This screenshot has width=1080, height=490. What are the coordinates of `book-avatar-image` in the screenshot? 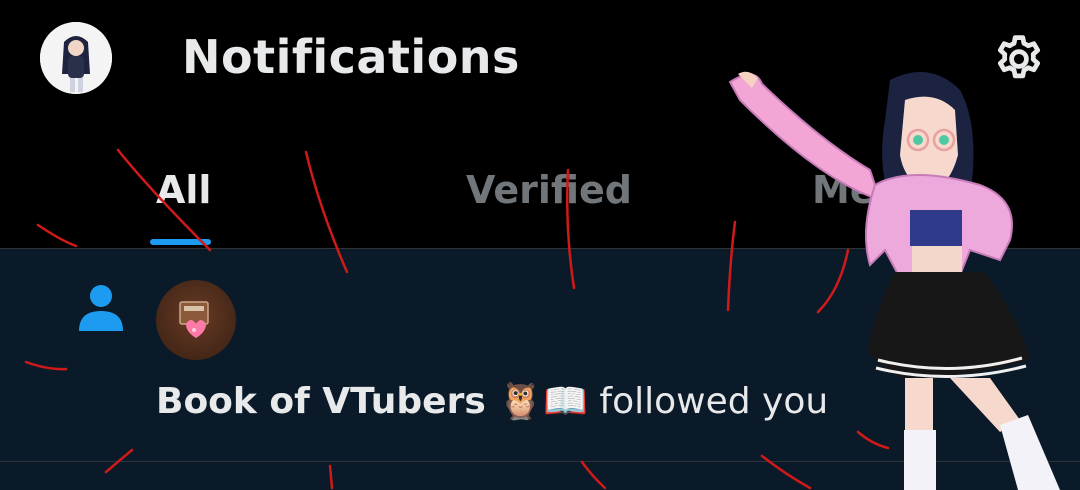 It's located at (194, 319).